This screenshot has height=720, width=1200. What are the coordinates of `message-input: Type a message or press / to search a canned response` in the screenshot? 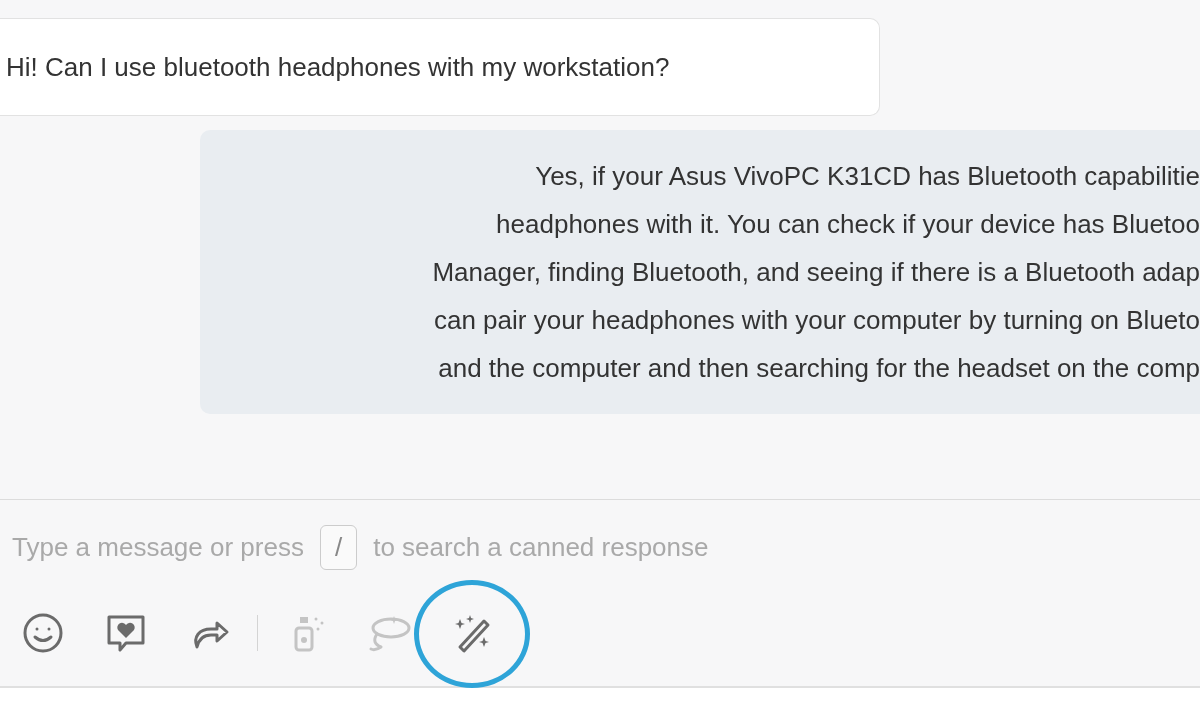 It's located at (600, 536).